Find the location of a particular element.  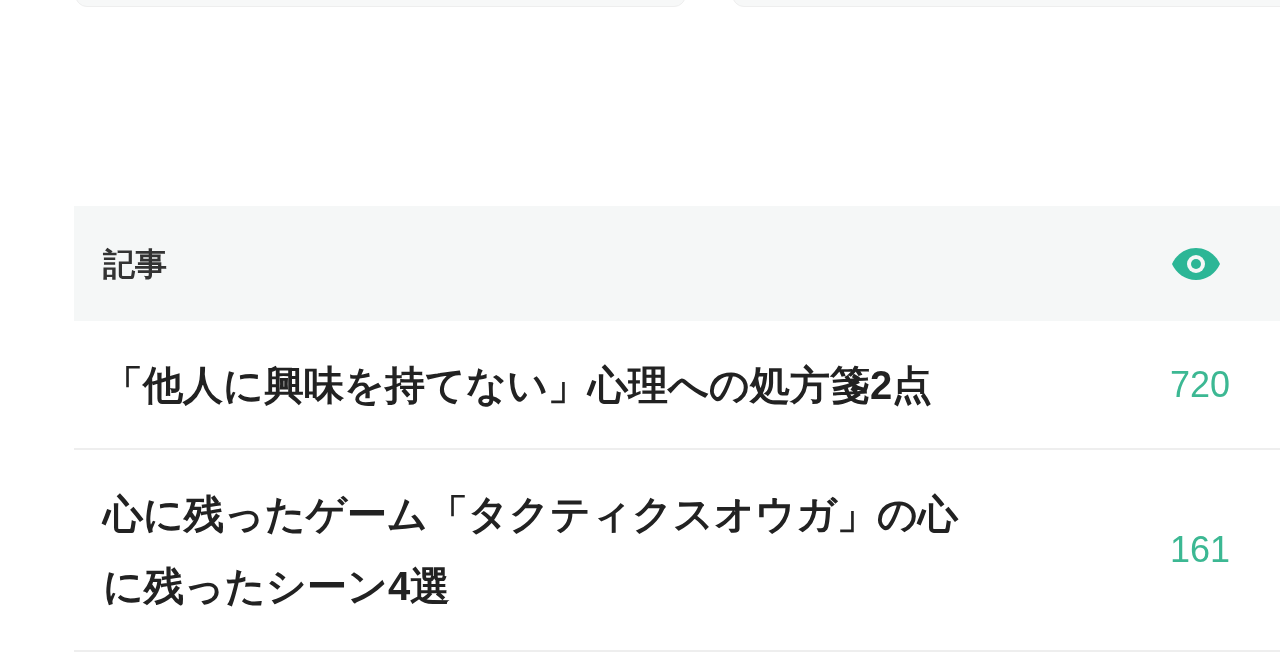

article-title: 「他人に興味を持てない」心理への処方箋2点 is located at coordinates (538, 384).